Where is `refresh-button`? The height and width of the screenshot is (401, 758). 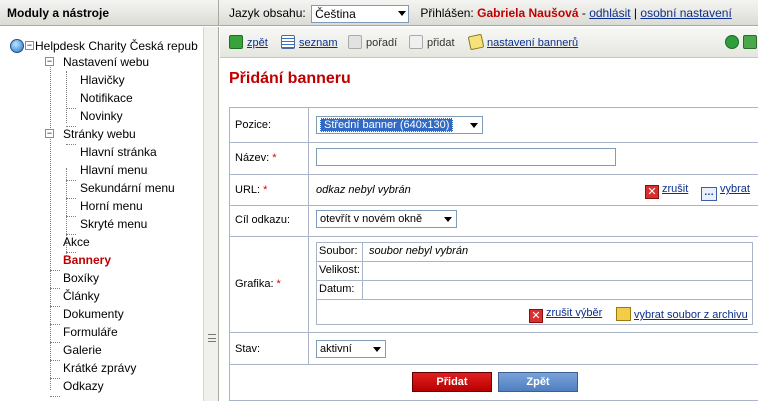
refresh-button is located at coordinates (734, 42).